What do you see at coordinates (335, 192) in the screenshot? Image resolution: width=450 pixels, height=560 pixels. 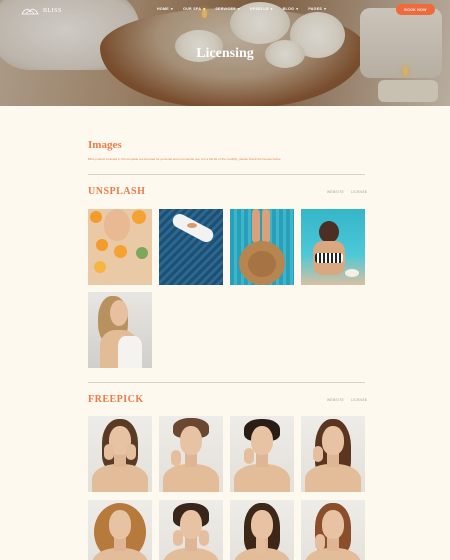 I see `unsplash-website-link: WEBSITE` at bounding box center [335, 192].